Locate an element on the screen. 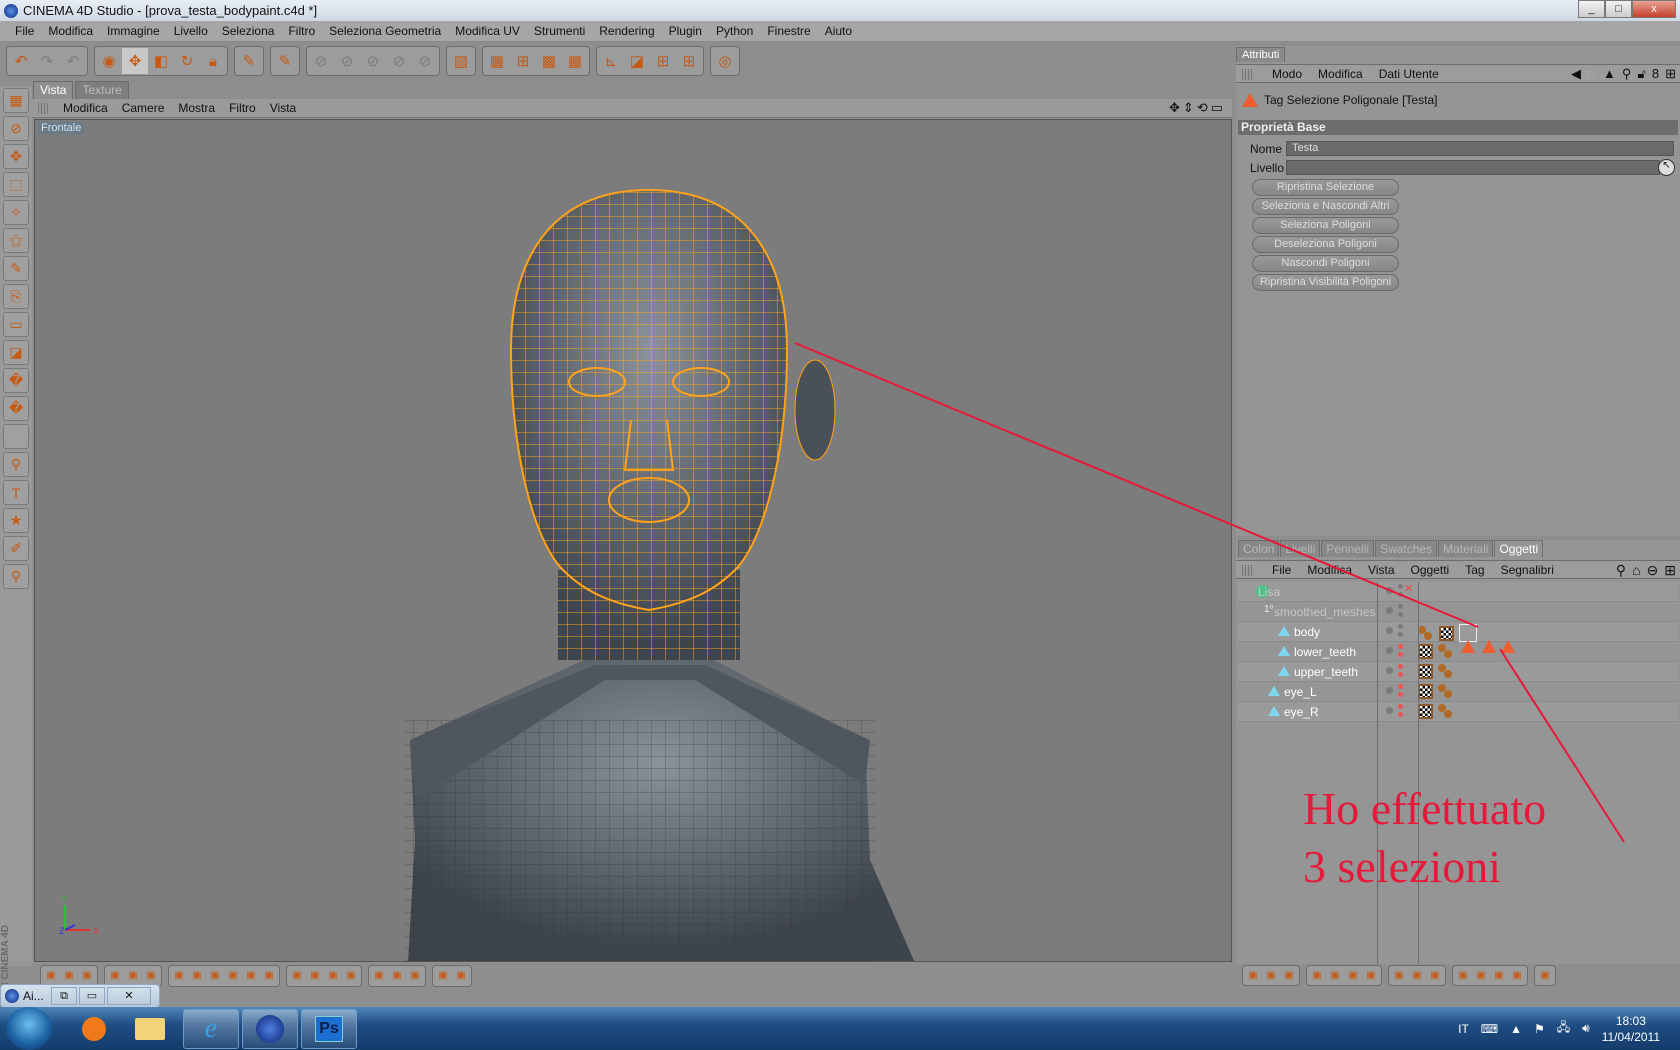 The image size is (1680, 1050). polygon-selection-tag-icon is located at coordinates (1508, 639).